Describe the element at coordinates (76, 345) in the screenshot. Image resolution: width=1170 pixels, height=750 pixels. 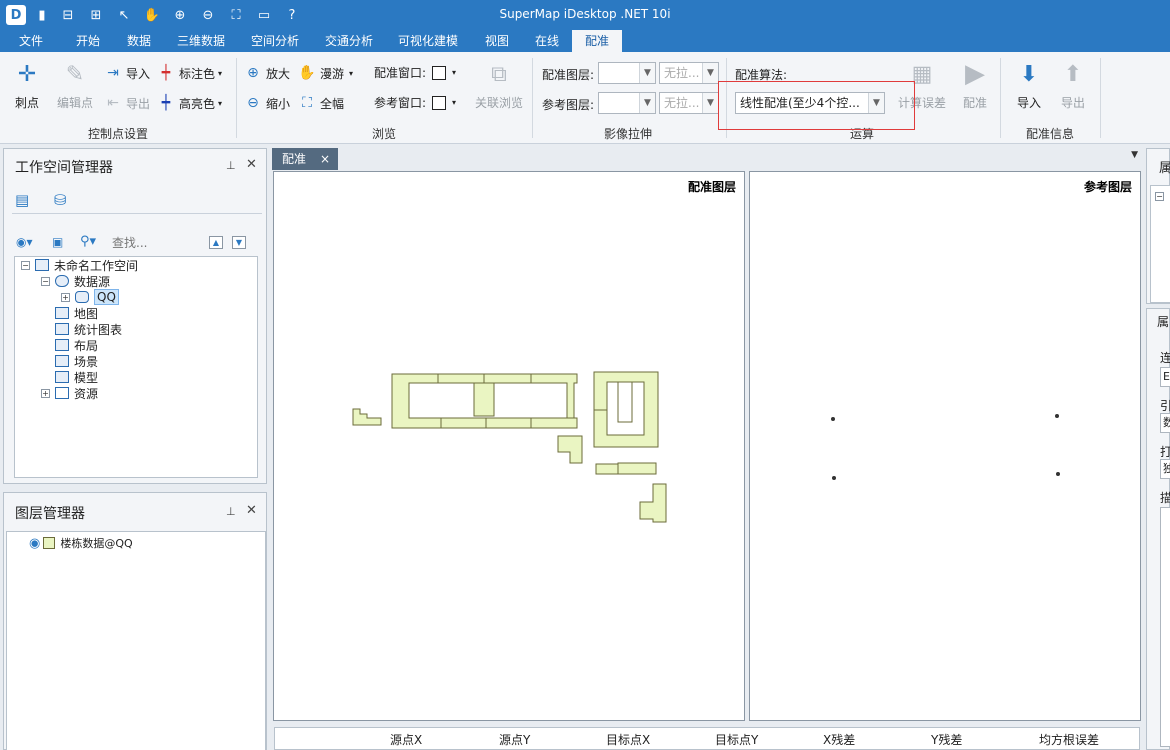
I see `tree-node-layouts: 布局` at that location.